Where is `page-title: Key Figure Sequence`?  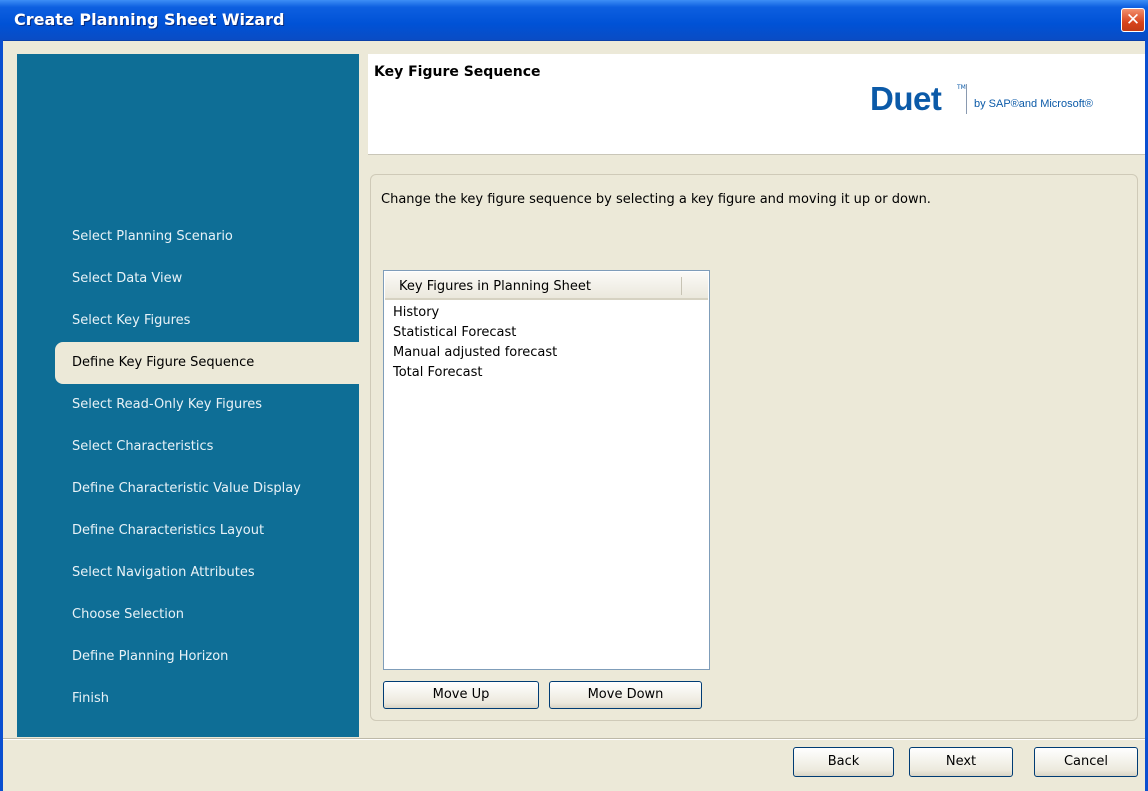 page-title: Key Figure Sequence is located at coordinates (457, 72).